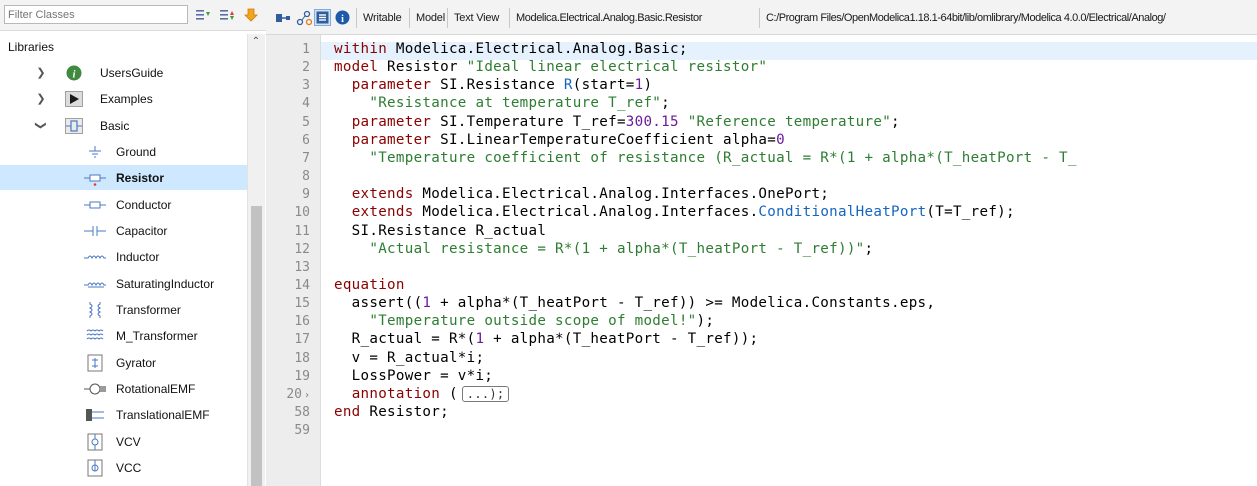 The width and height of the screenshot is (1257, 486). Describe the element at coordinates (378, 303) in the screenshot. I see `code-token: assert((` at that location.